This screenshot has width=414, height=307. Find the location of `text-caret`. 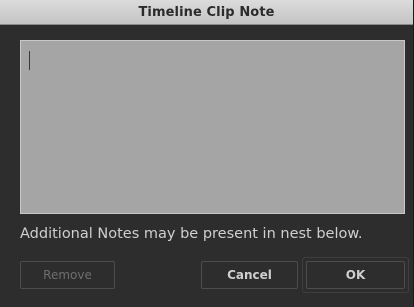

text-caret is located at coordinates (29, 60).